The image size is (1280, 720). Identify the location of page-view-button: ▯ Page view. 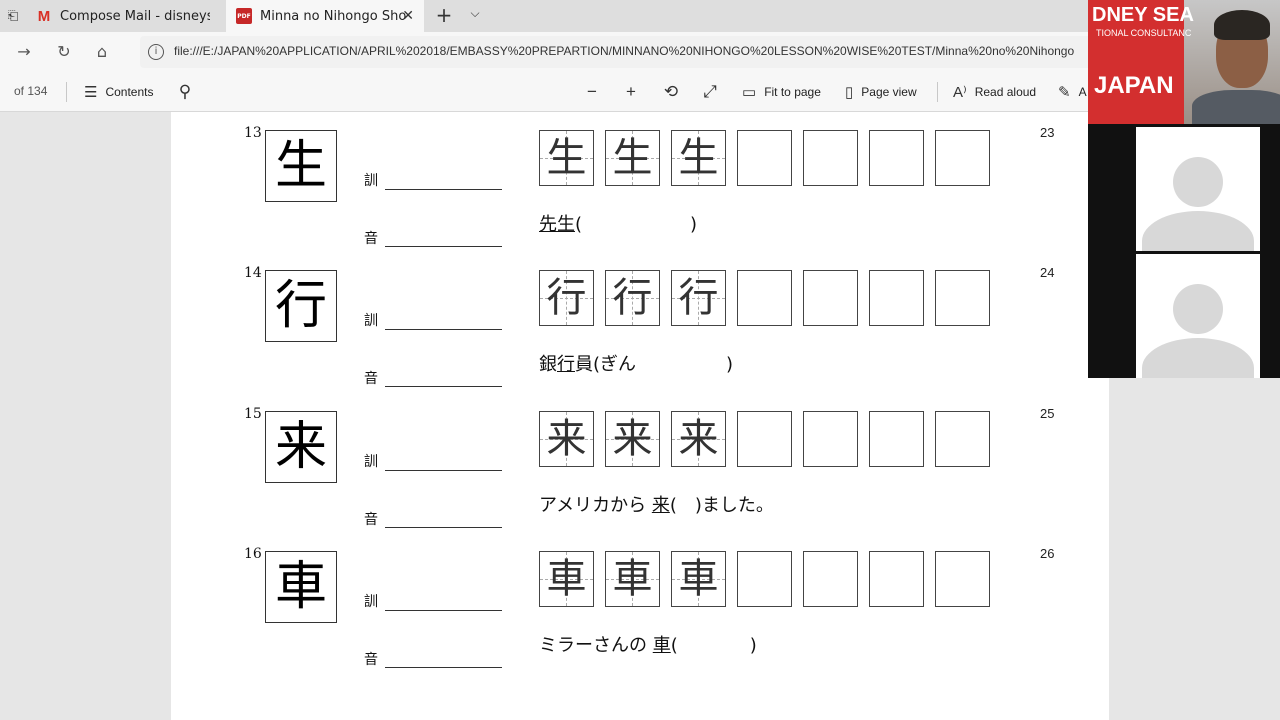
(881, 92).